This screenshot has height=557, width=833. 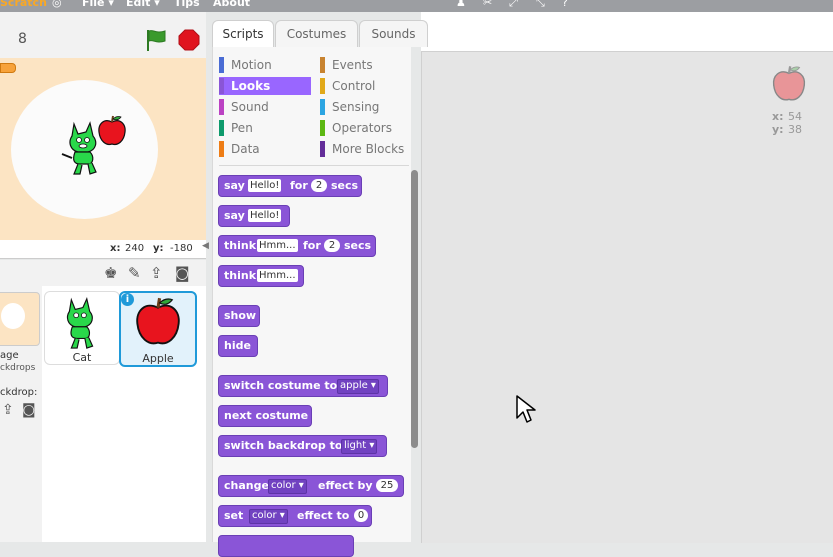 I want to click on menu-about: About, so click(x=231, y=4).